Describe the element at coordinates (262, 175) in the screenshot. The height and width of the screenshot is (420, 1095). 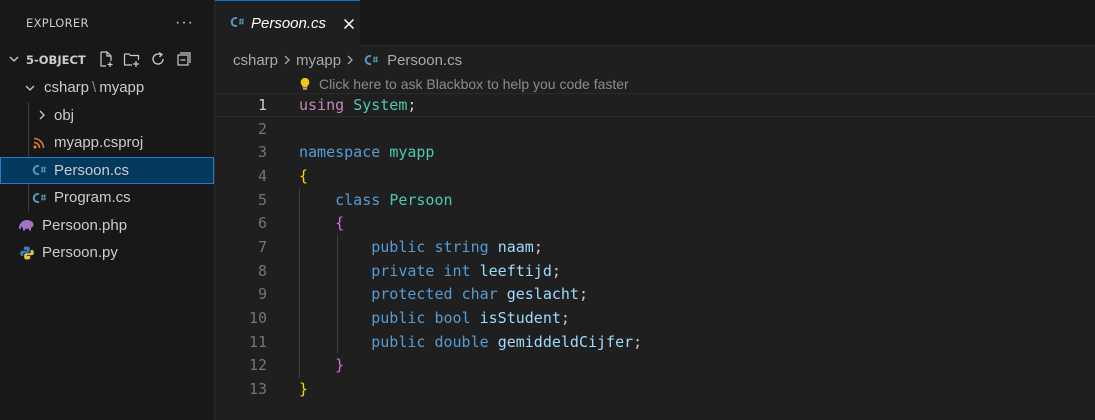
I see `line-number: 4` at that location.